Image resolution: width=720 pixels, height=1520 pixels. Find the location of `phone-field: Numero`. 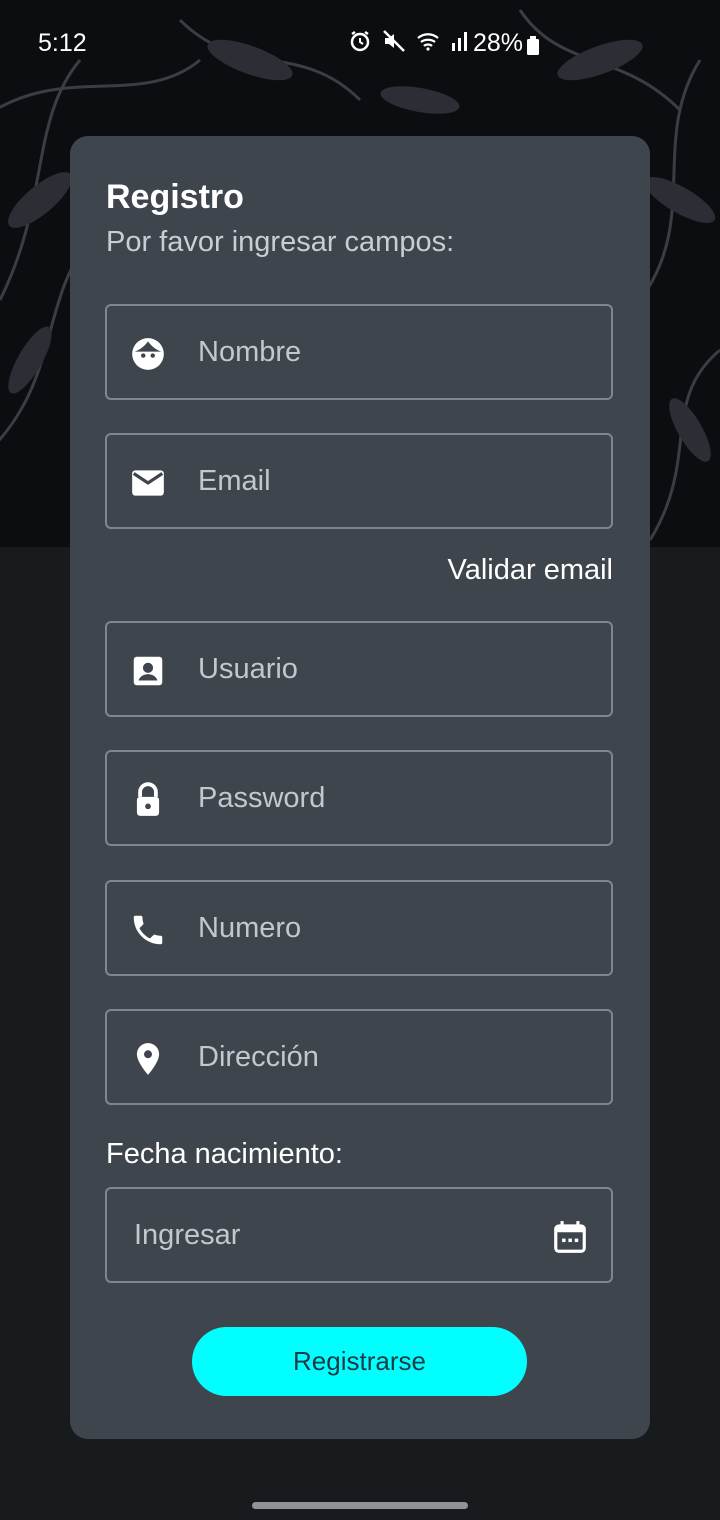

phone-field: Numero is located at coordinates (359, 928).